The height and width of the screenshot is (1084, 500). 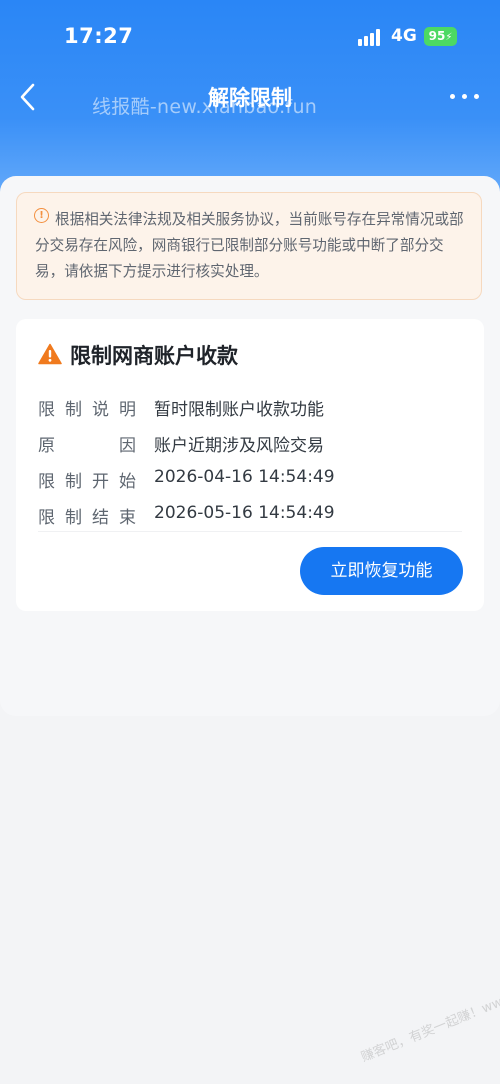 I want to click on restore-function-button: 立即恢复功能, so click(x=381, y=571).